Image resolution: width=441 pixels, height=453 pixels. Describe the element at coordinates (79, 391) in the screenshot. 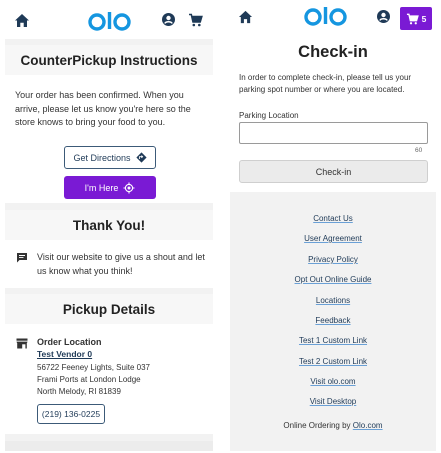

I see `address-line-3: North Melody, RI 81839` at that location.